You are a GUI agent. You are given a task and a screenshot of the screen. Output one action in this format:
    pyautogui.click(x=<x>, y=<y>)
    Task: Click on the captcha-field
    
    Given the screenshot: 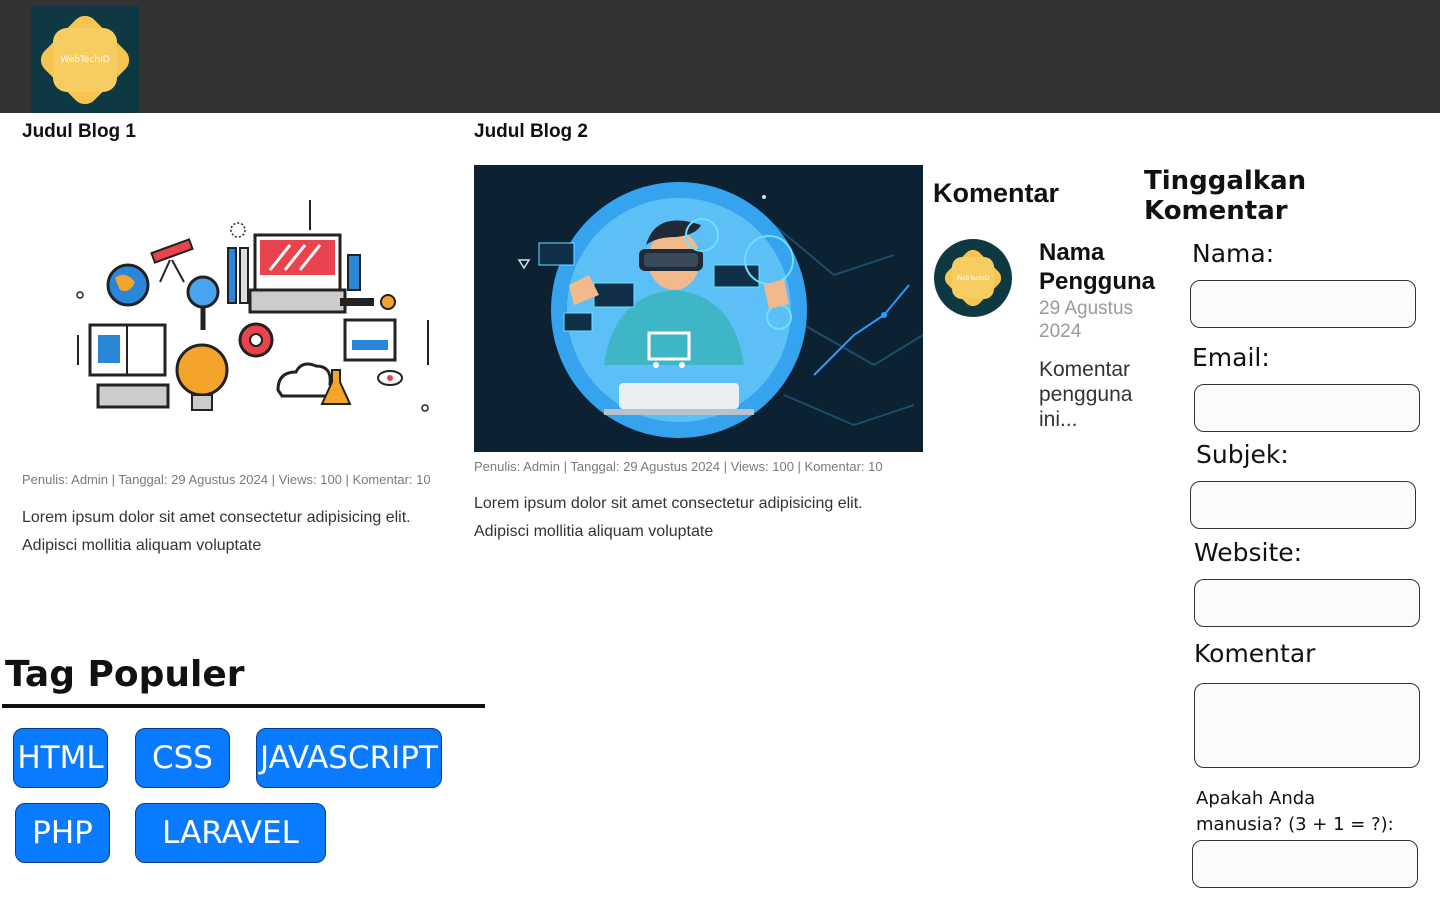 What is the action you would take?
    pyautogui.click(x=1305, y=864)
    